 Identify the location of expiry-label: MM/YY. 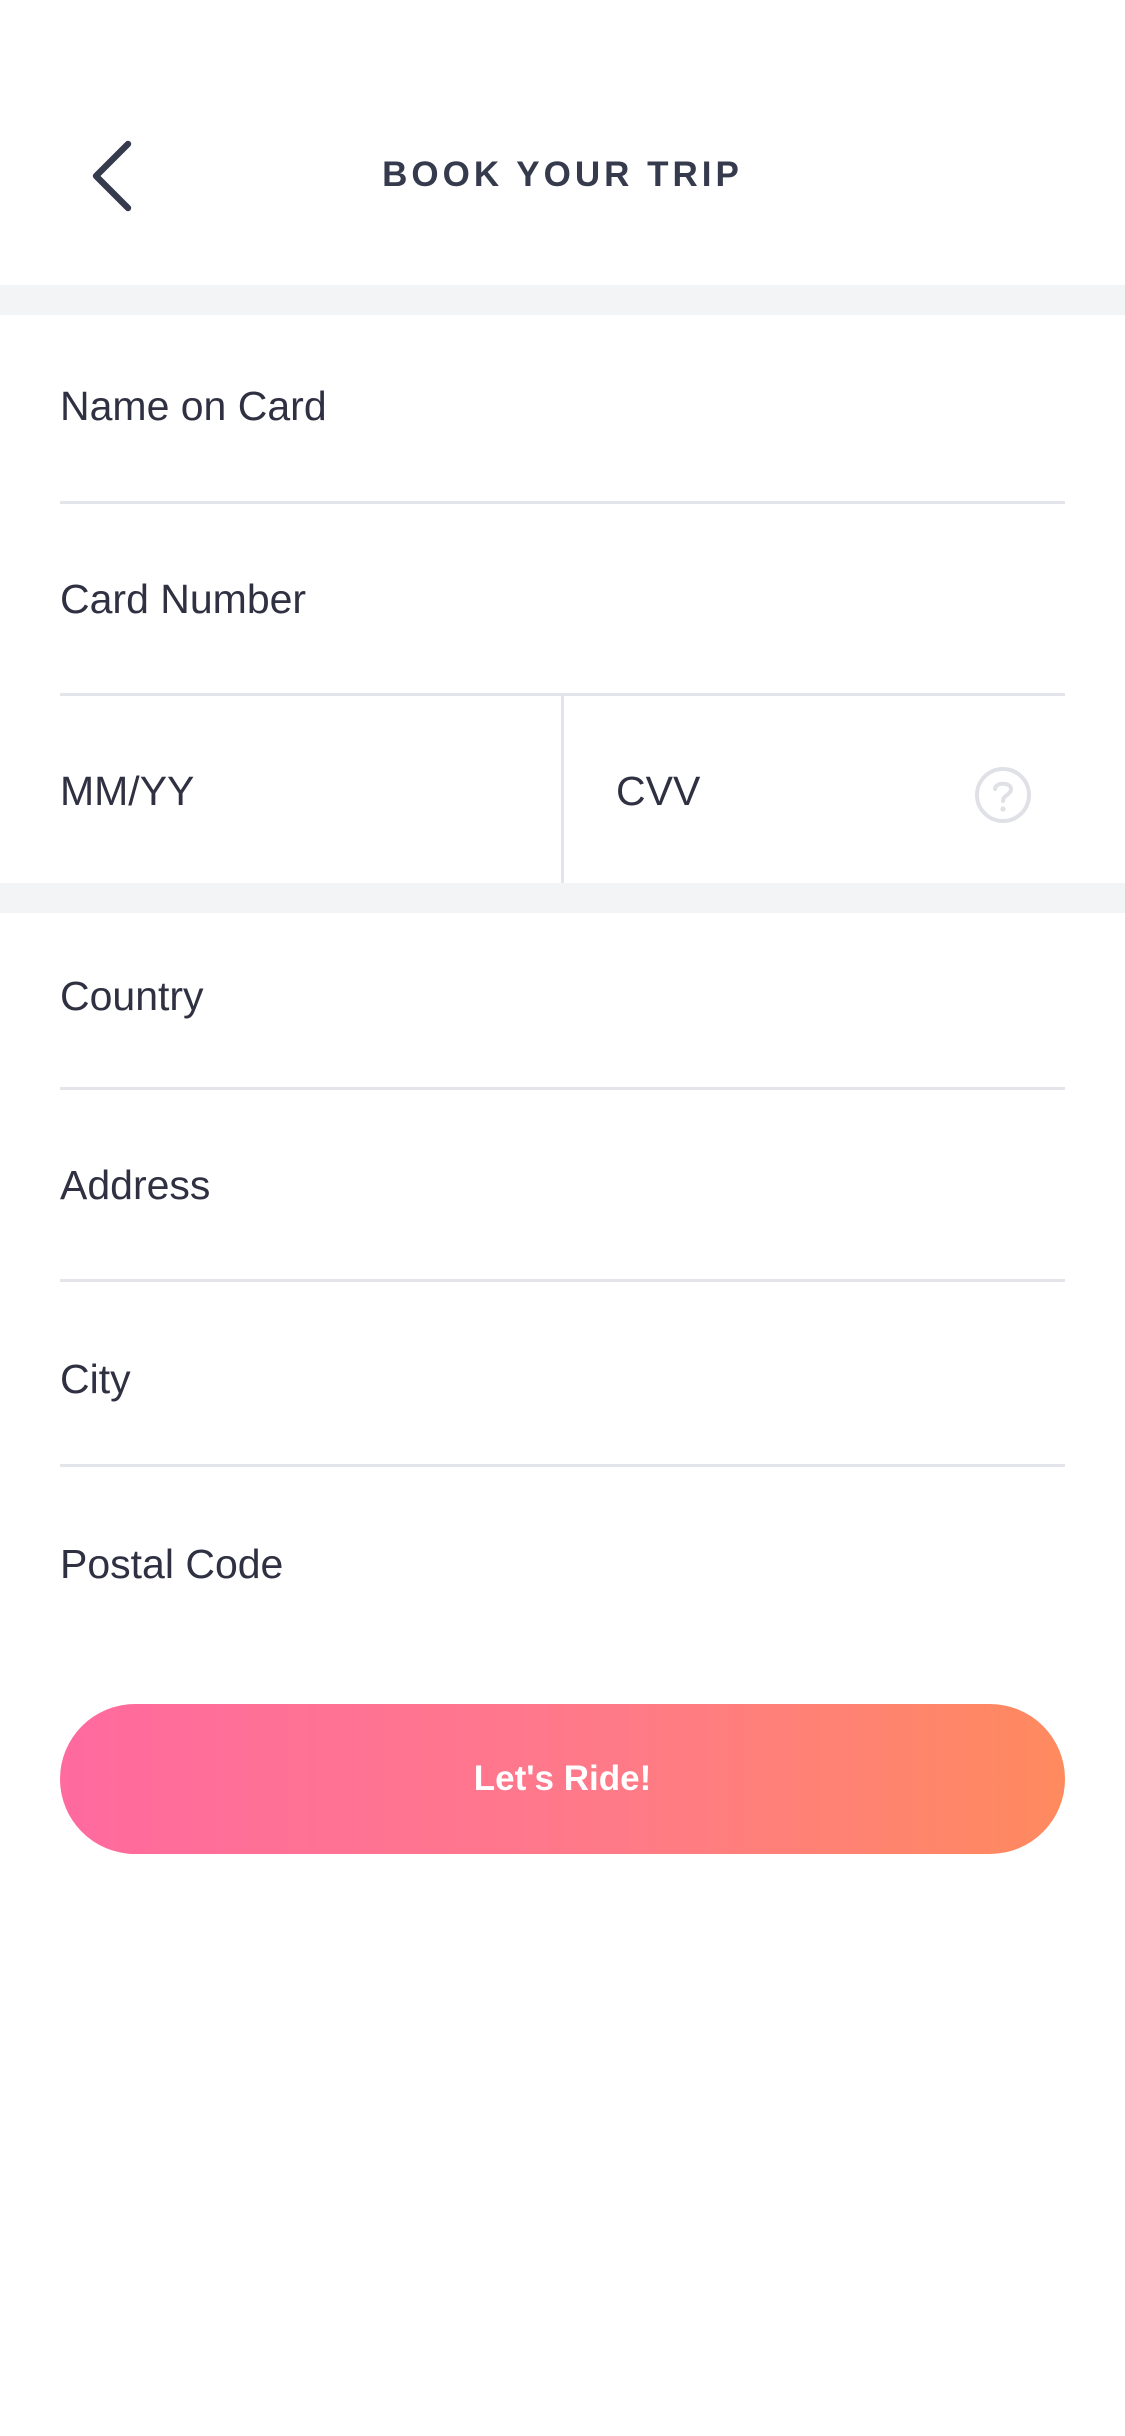
(127, 791).